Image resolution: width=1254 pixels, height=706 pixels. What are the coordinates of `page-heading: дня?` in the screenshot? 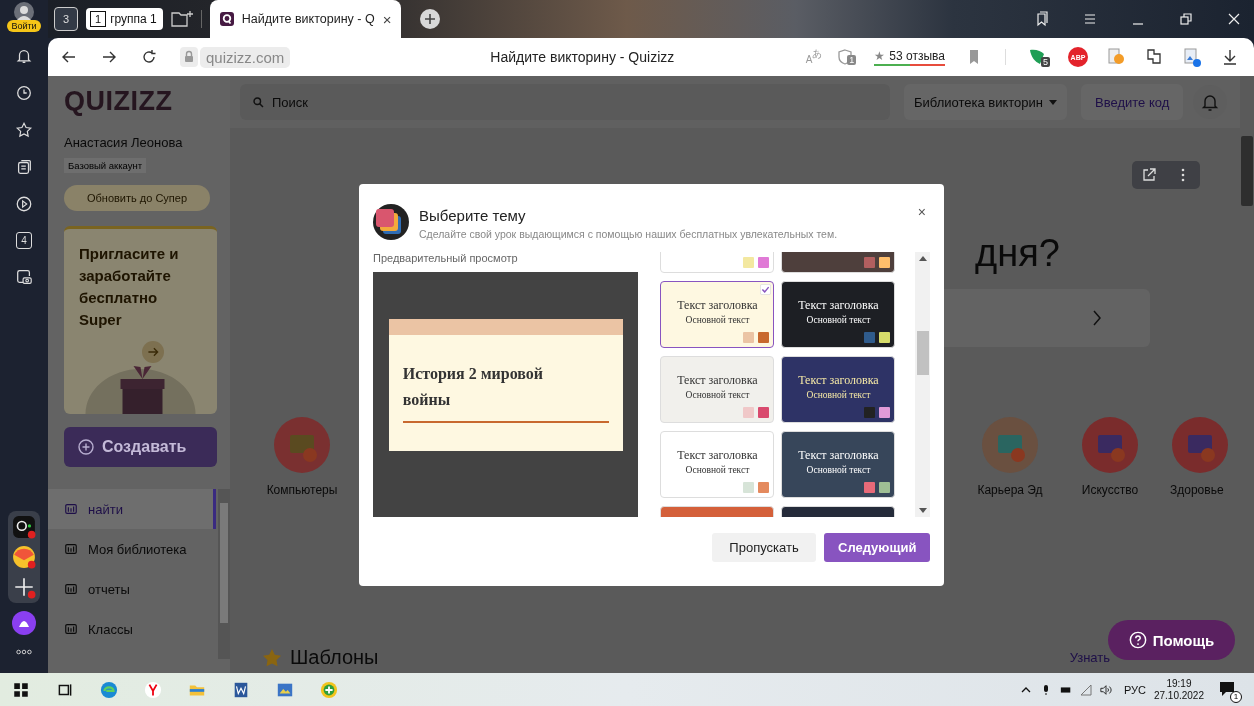 It's located at (1018, 253).